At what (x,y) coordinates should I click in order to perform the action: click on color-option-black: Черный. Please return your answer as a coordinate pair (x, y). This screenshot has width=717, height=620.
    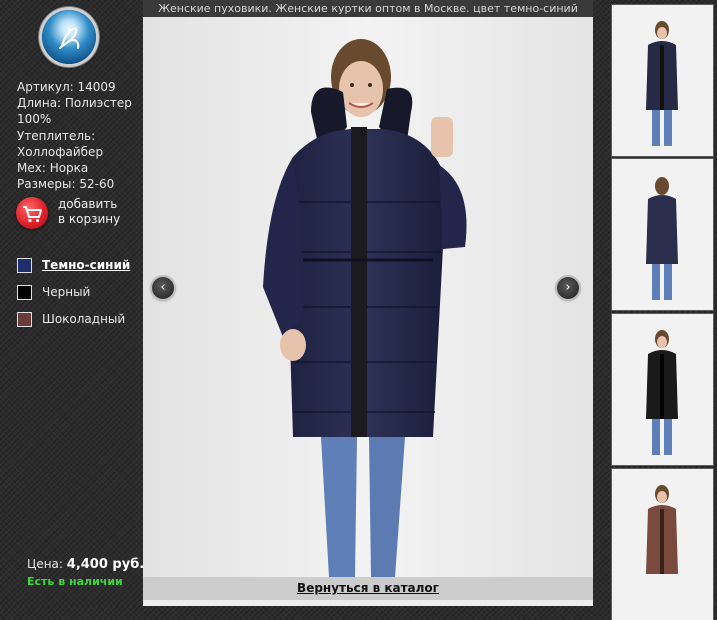
    Looking at the image, I should click on (73, 292).